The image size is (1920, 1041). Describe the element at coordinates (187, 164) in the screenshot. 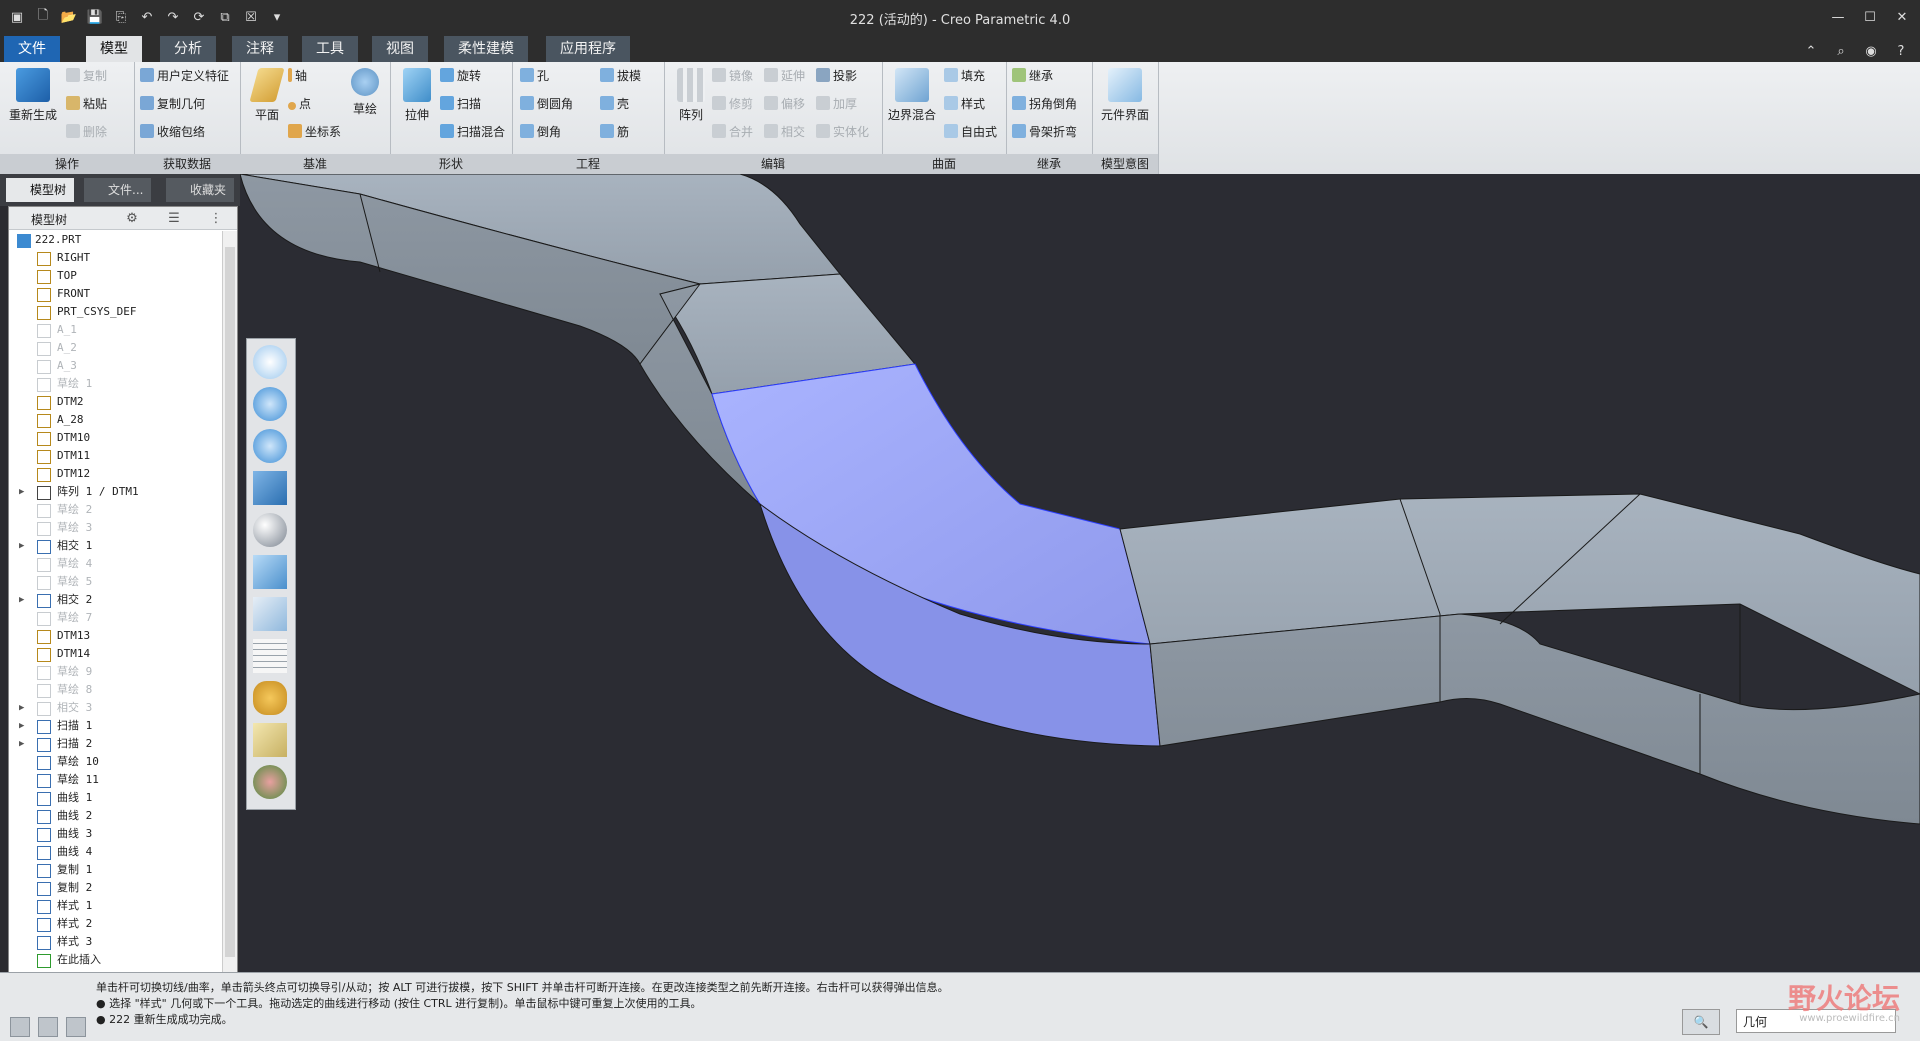

I see `group-label-get-data: 获取数据` at that location.